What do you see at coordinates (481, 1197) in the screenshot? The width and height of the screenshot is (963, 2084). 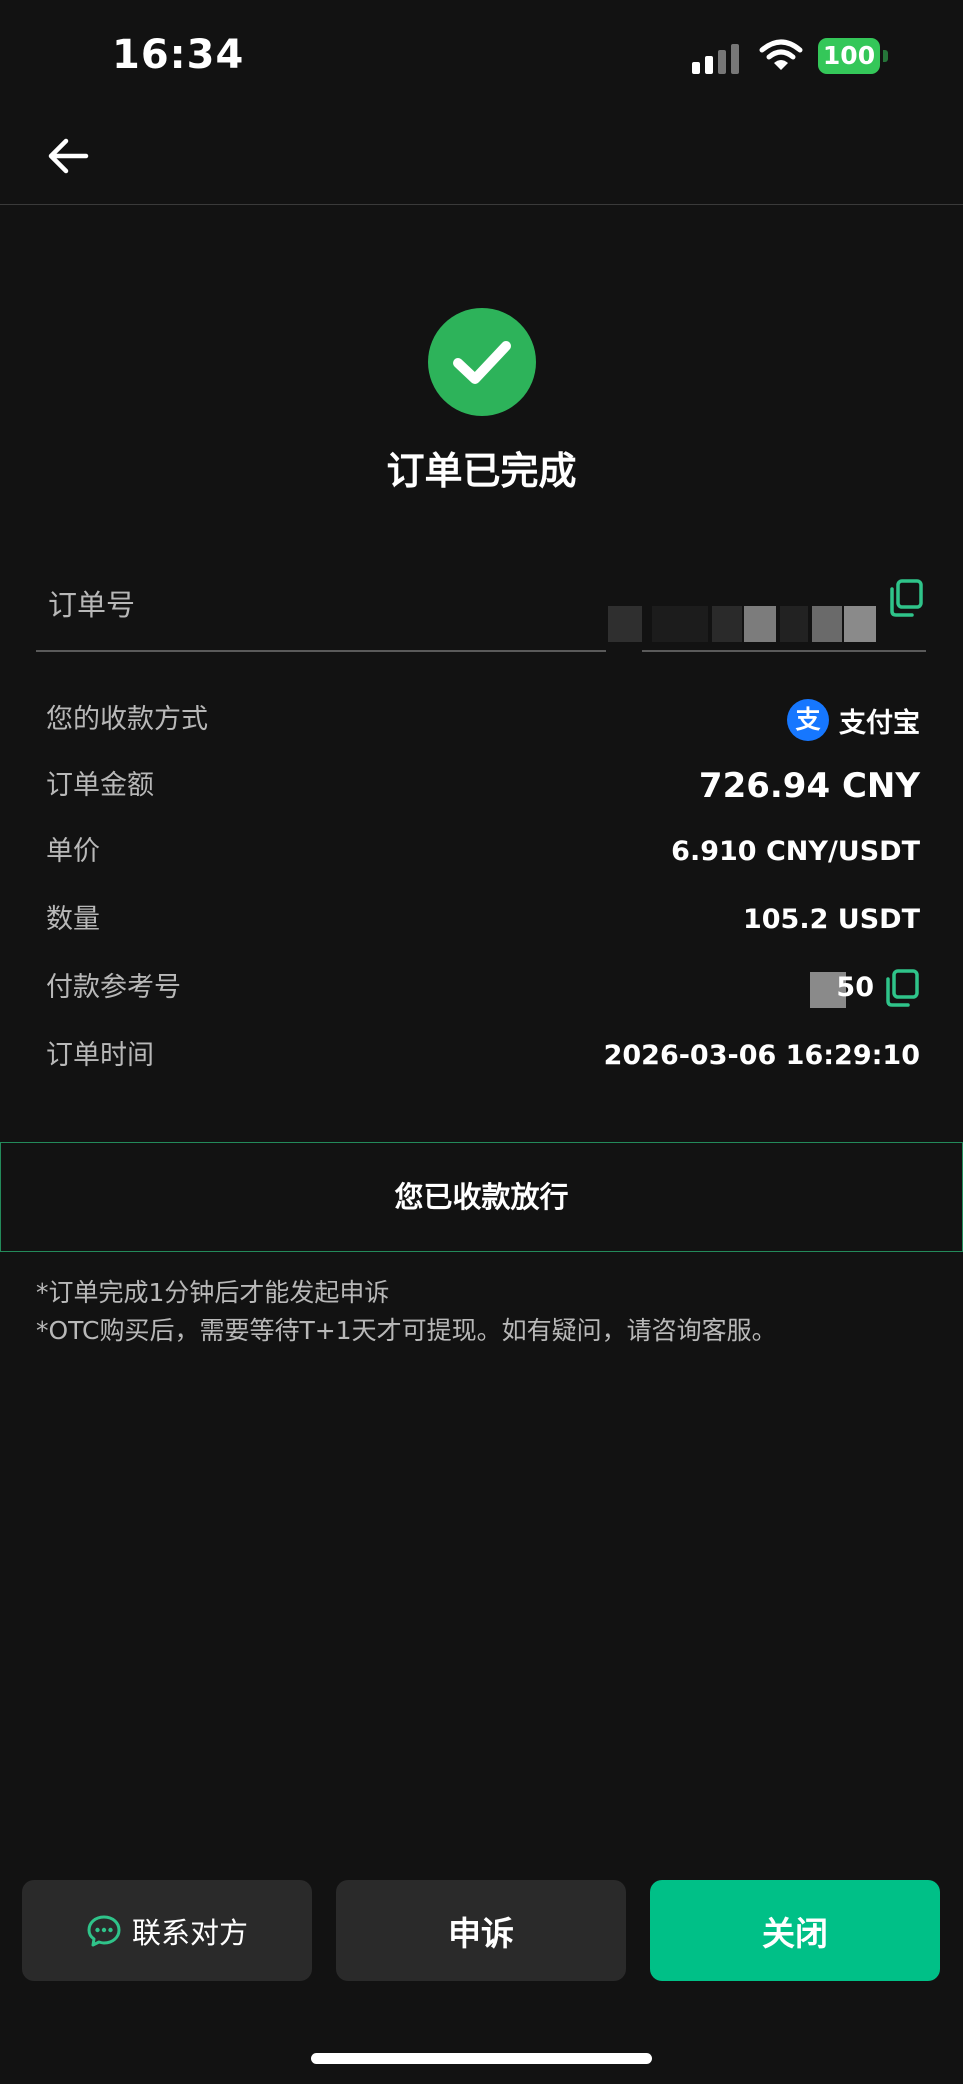 I see `release-status-banner: 您已收款放行` at bounding box center [481, 1197].